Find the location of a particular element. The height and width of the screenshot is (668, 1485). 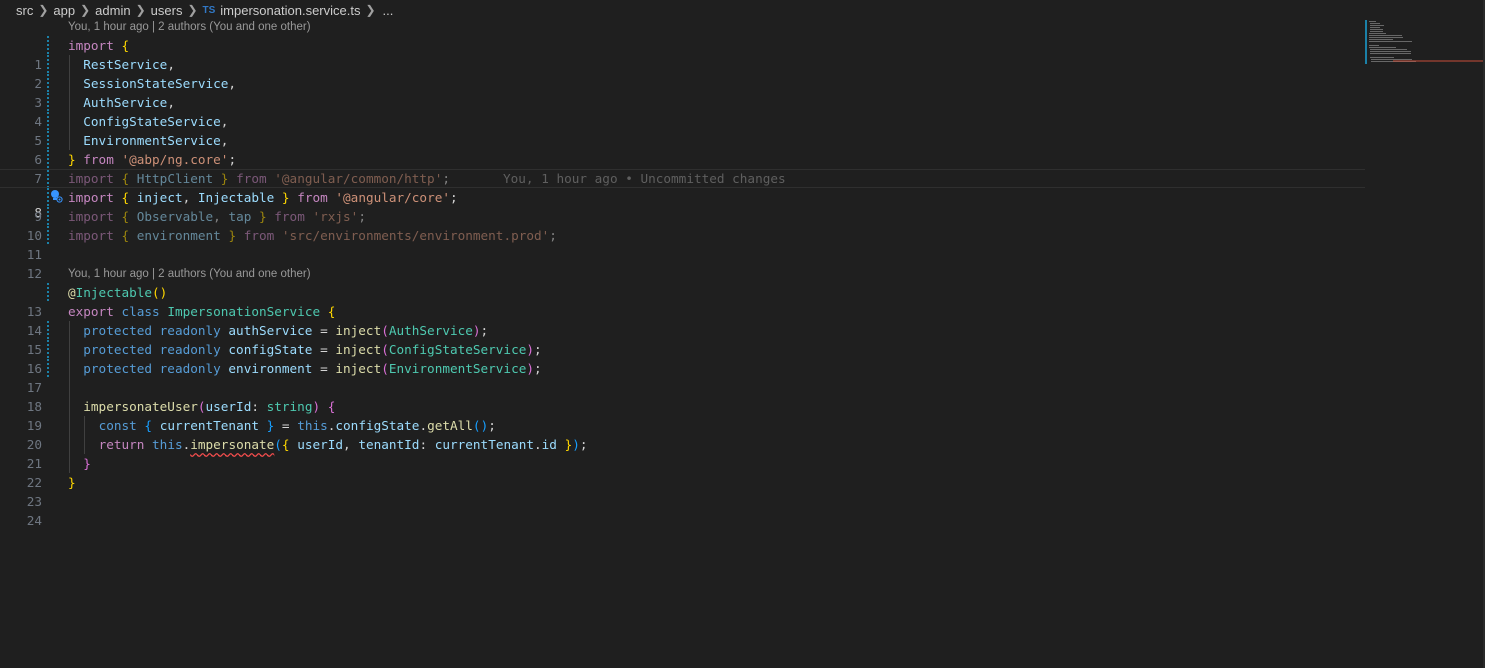

code-line: 19 impersonateUser(userId: string) { is located at coordinates (682, 415).